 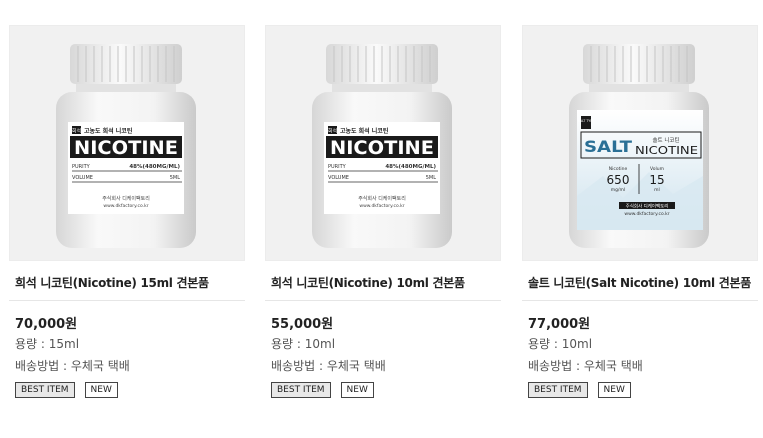 What do you see at coordinates (131, 282) in the screenshot?
I see `product-name: 희석 니코틴(Nicotine) 15ml 견본품` at bounding box center [131, 282].